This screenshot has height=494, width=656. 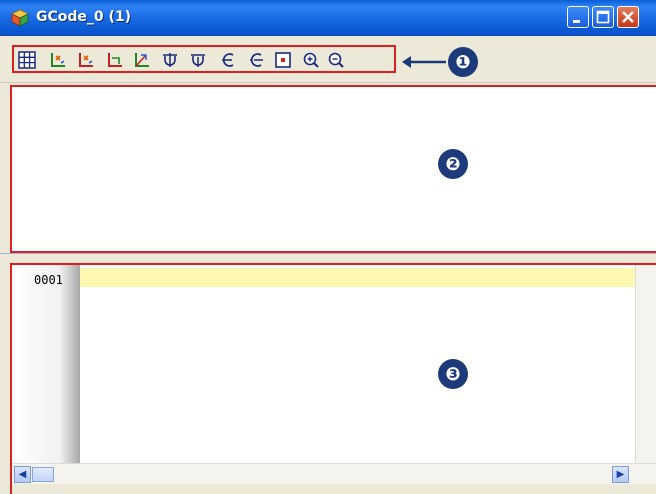 I want to click on zoom-out-button, so click(x=336, y=60).